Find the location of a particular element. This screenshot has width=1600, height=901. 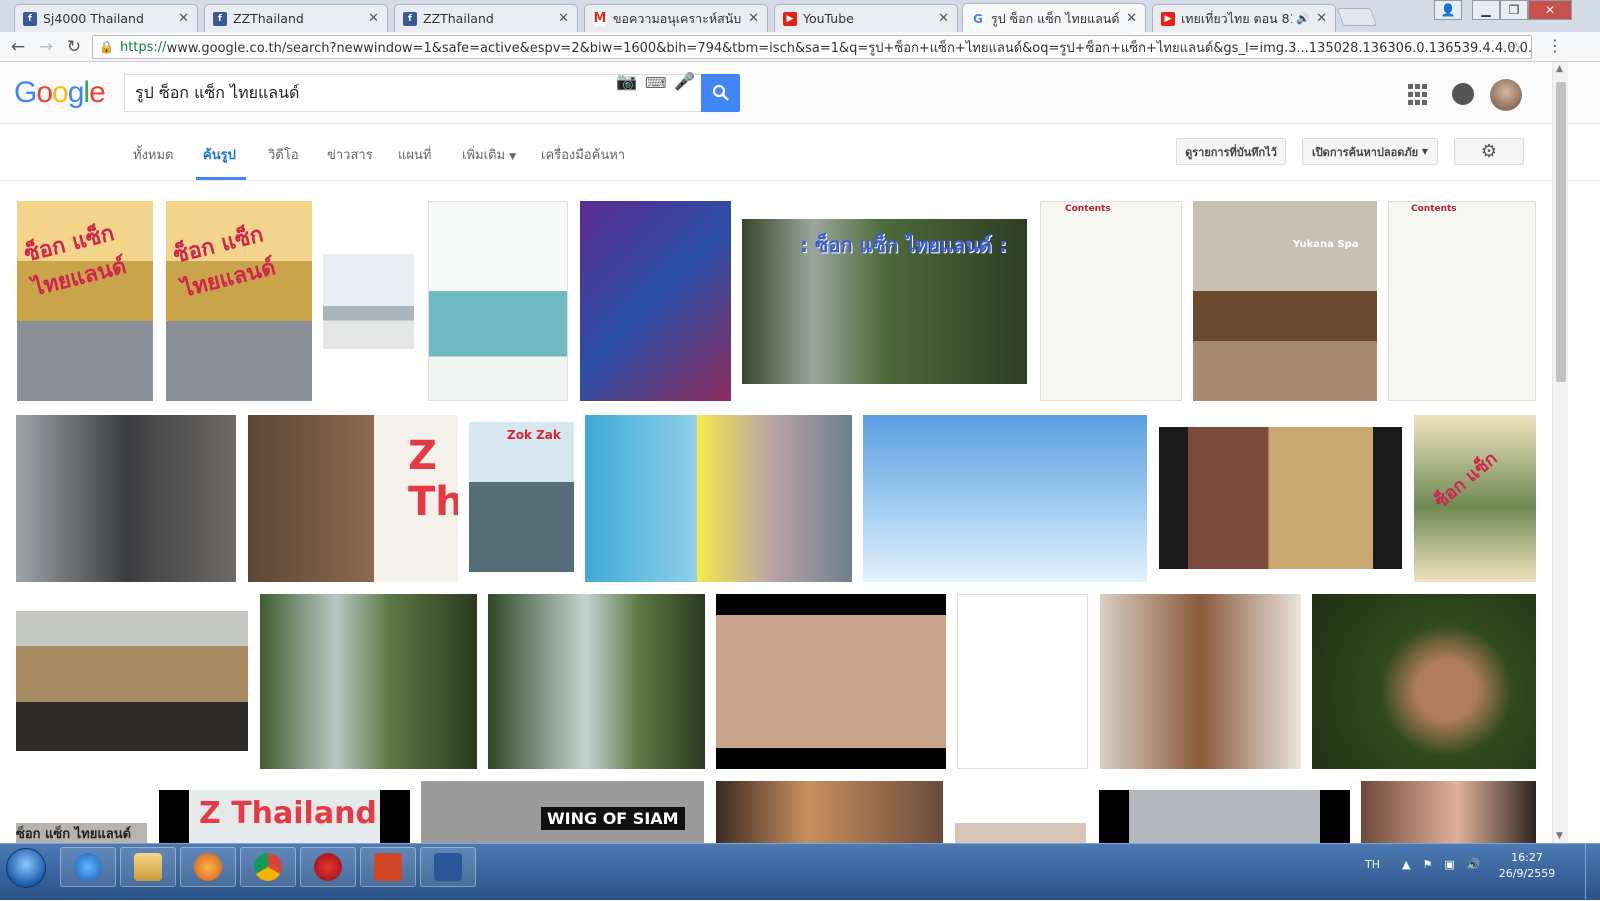

word-icon is located at coordinates (448, 867).